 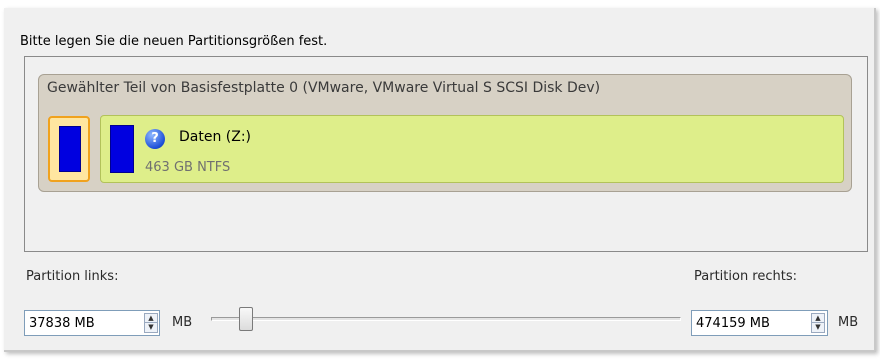 I want to click on partition-name: Daten (Z:), so click(x=215, y=137).